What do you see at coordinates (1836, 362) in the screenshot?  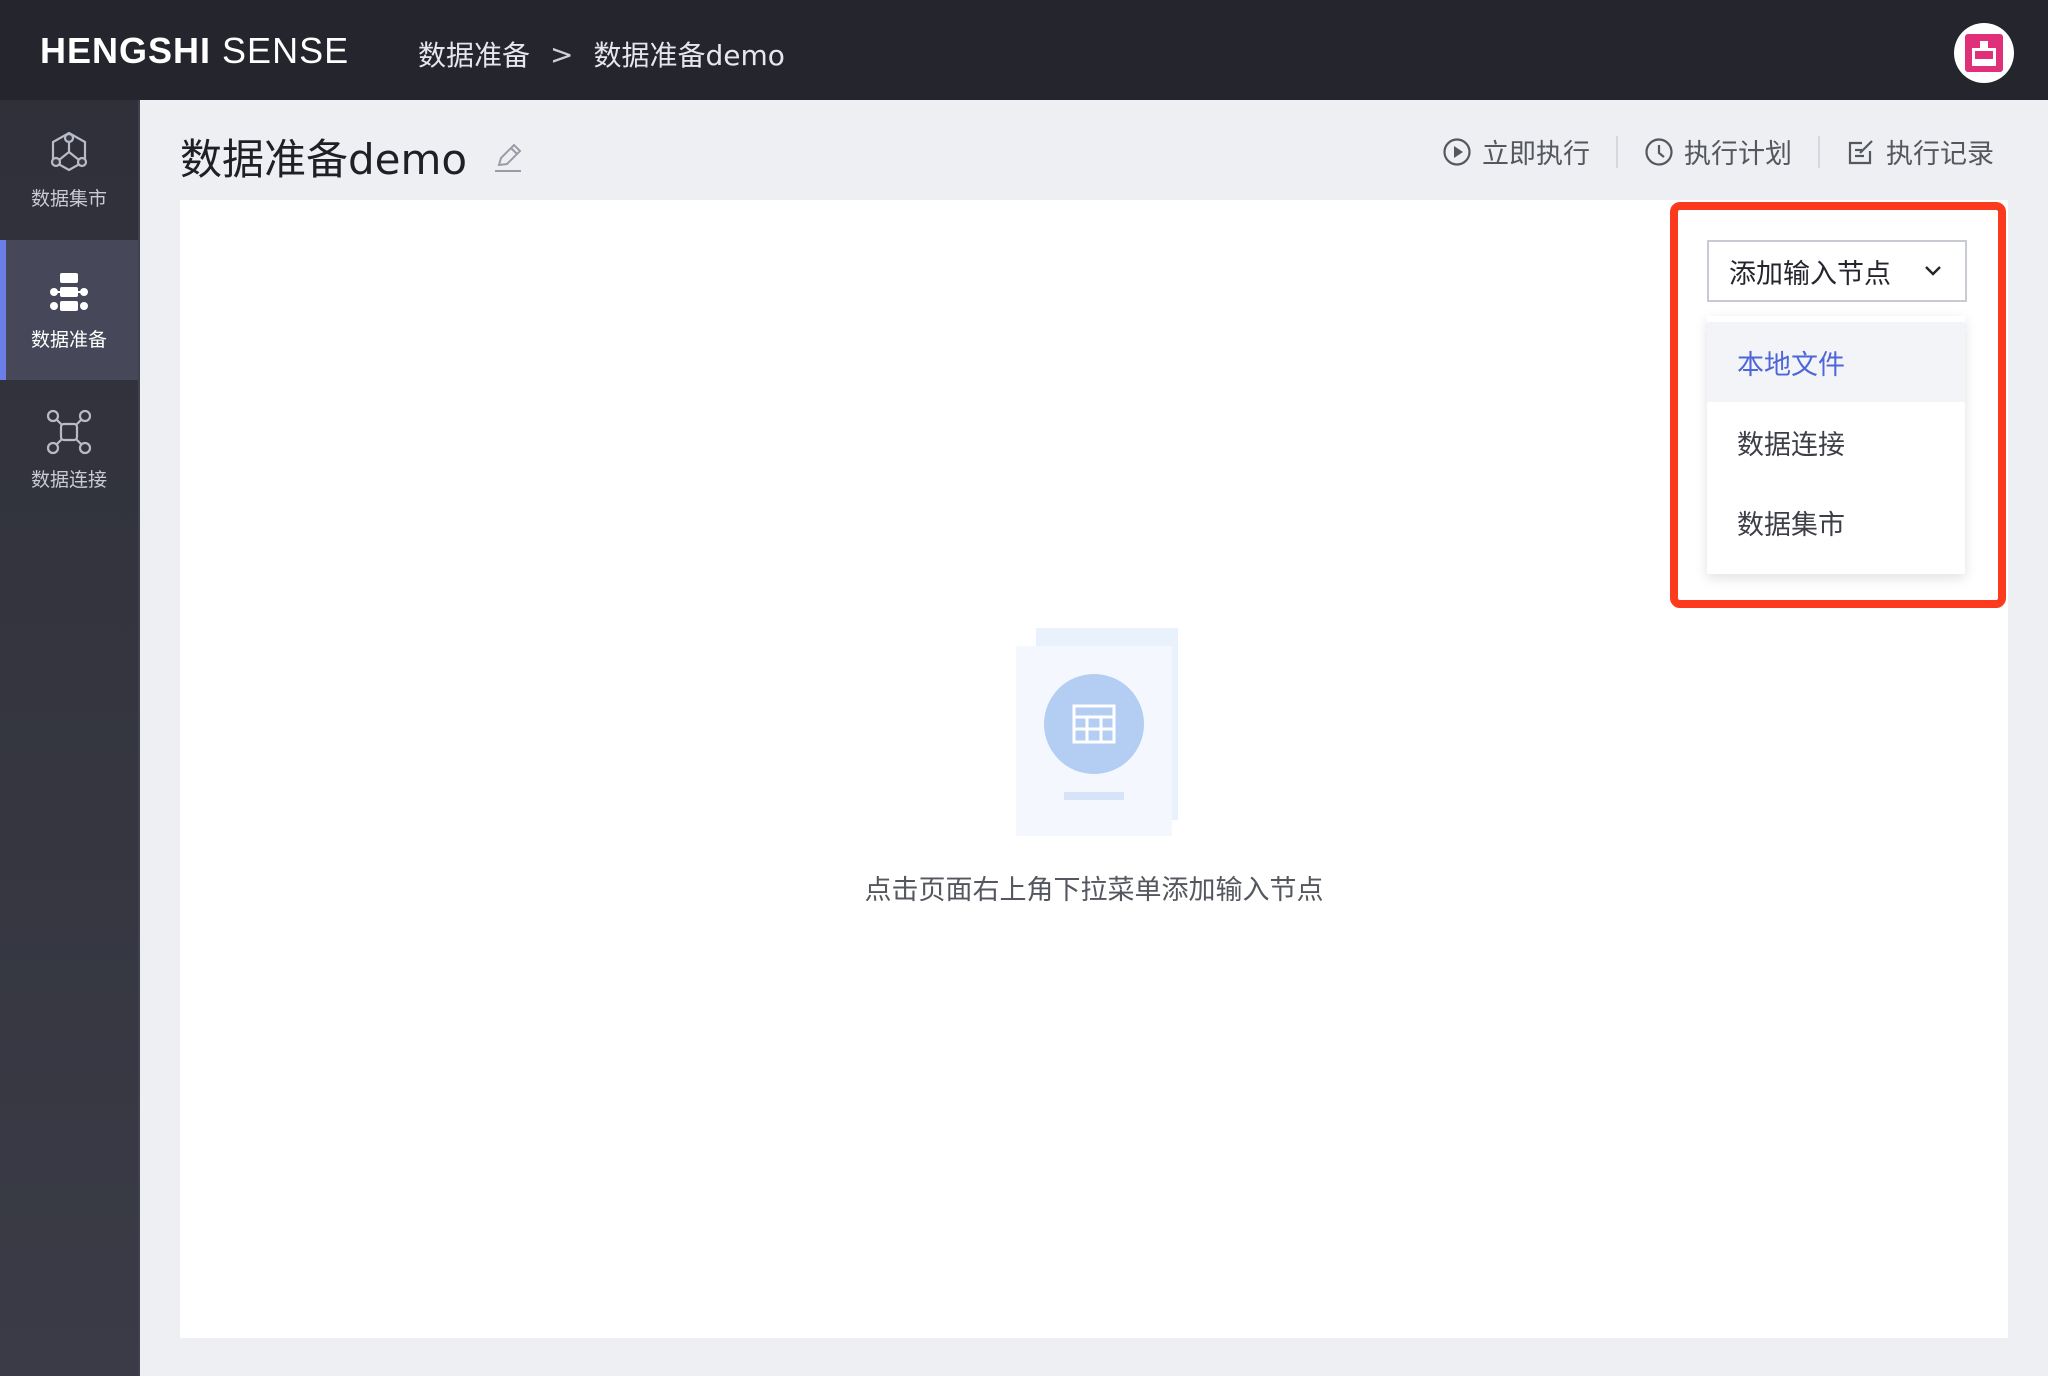 I see `menu-item-local-file: 本地文件` at bounding box center [1836, 362].